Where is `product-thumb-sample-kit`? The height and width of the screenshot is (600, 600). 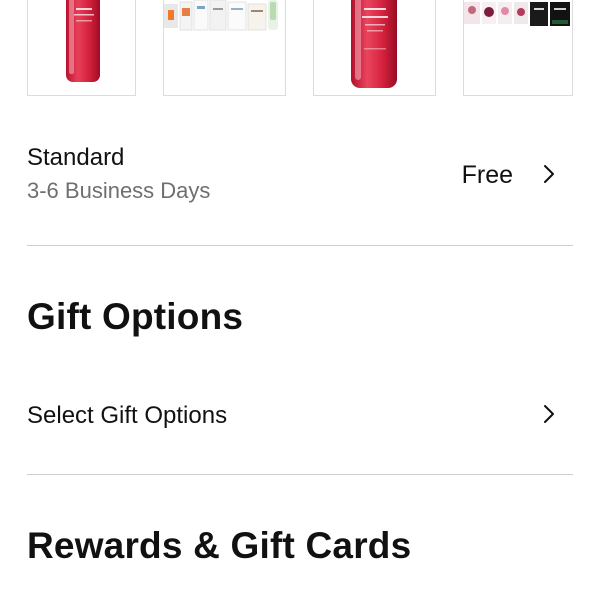
product-thumb-sample-kit is located at coordinates (224, 48).